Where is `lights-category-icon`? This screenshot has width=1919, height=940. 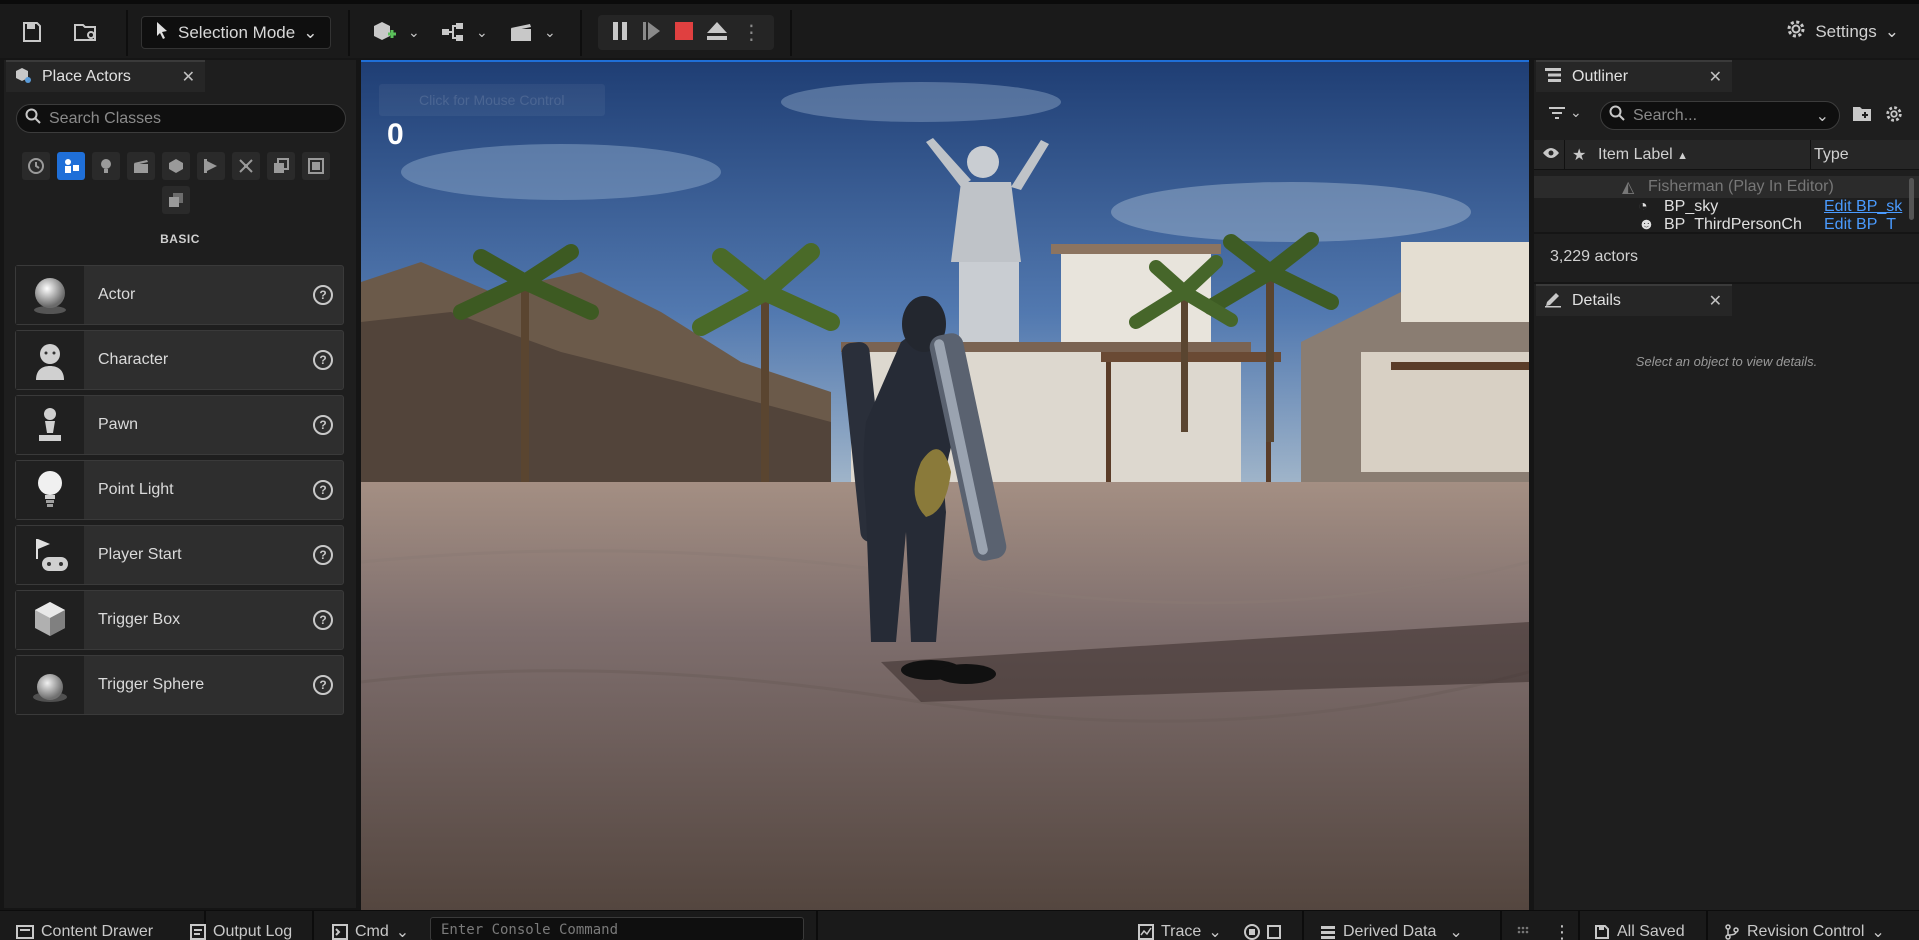
lights-category-icon is located at coordinates (106, 166).